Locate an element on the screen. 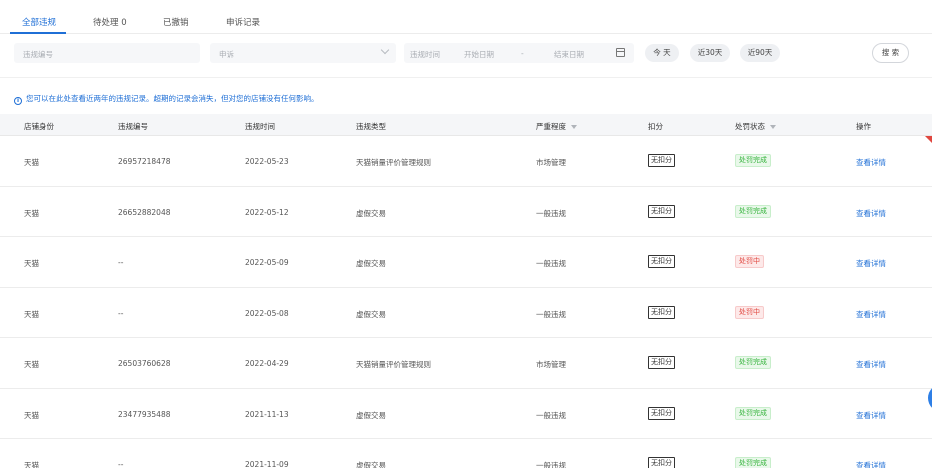 The image size is (932, 468). chevron-down-icon is located at coordinates (385, 50).